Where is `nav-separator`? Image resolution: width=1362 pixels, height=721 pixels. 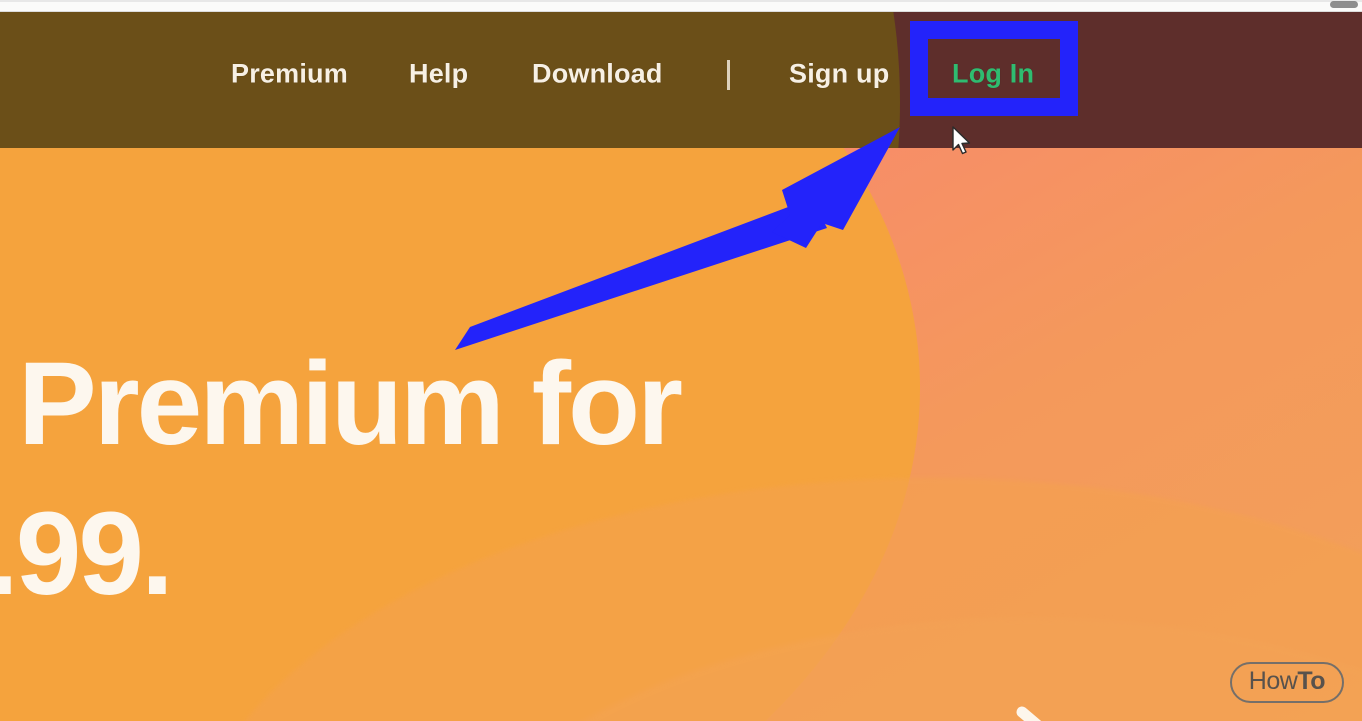
nav-separator is located at coordinates (728, 75).